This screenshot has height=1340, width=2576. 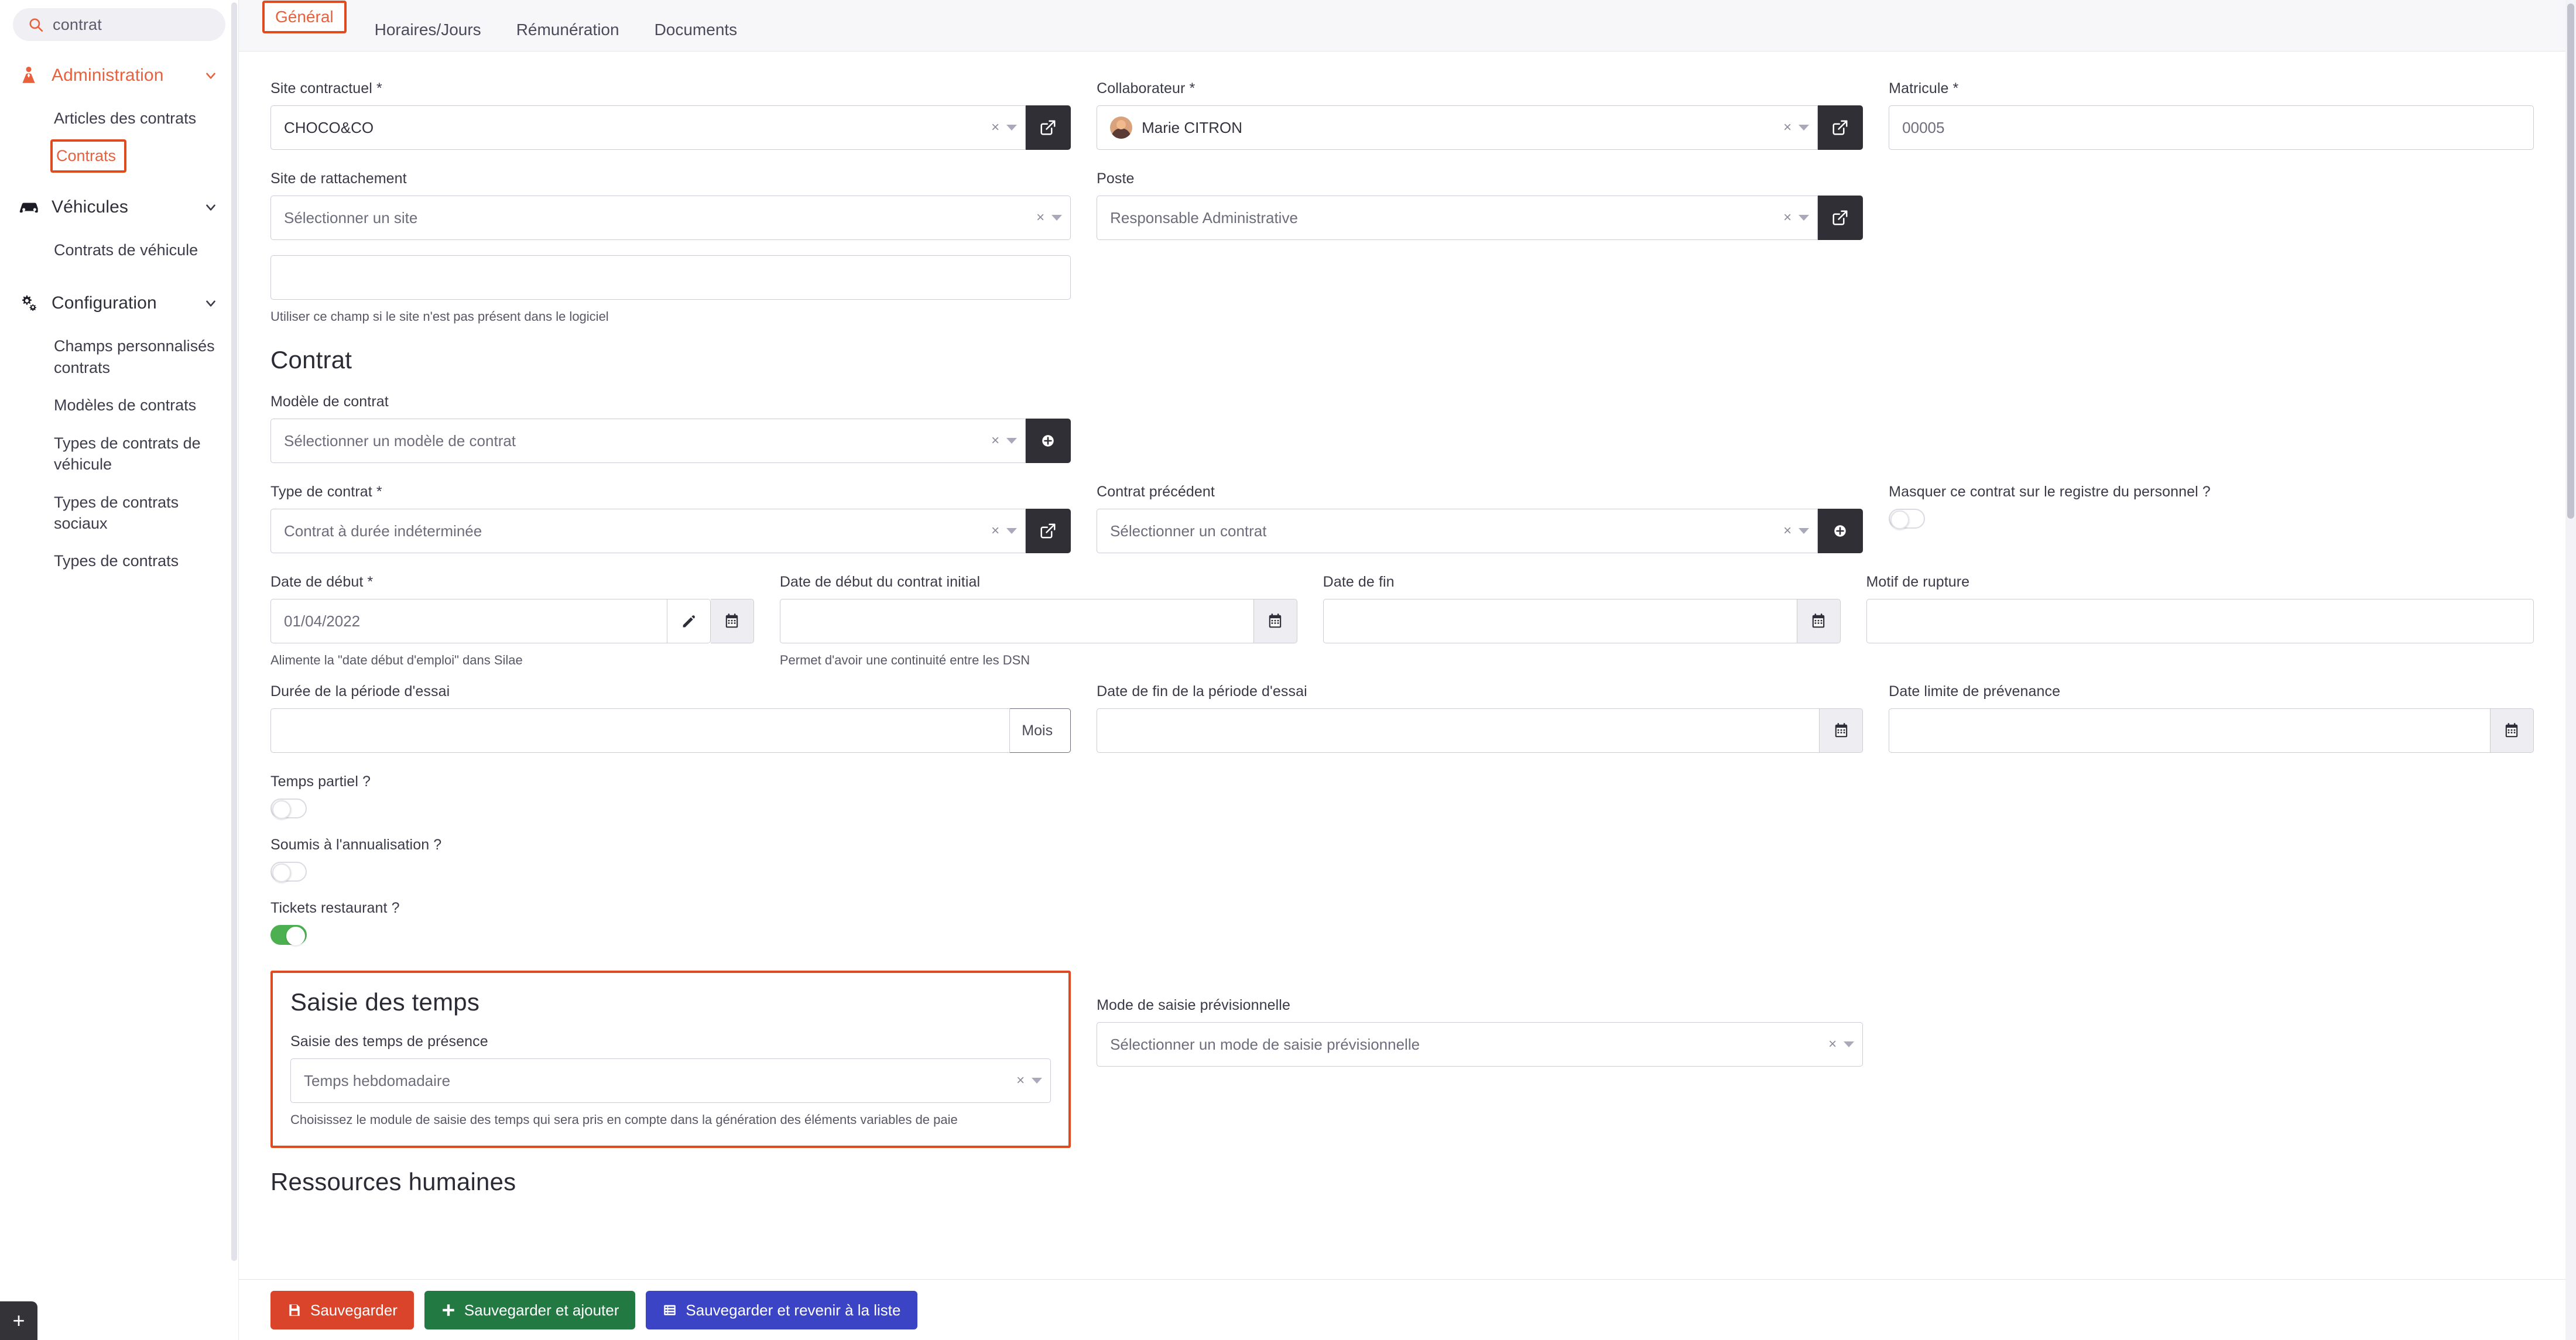 What do you see at coordinates (568, 37) in the screenshot?
I see `tab-remuneration: Rémunération` at bounding box center [568, 37].